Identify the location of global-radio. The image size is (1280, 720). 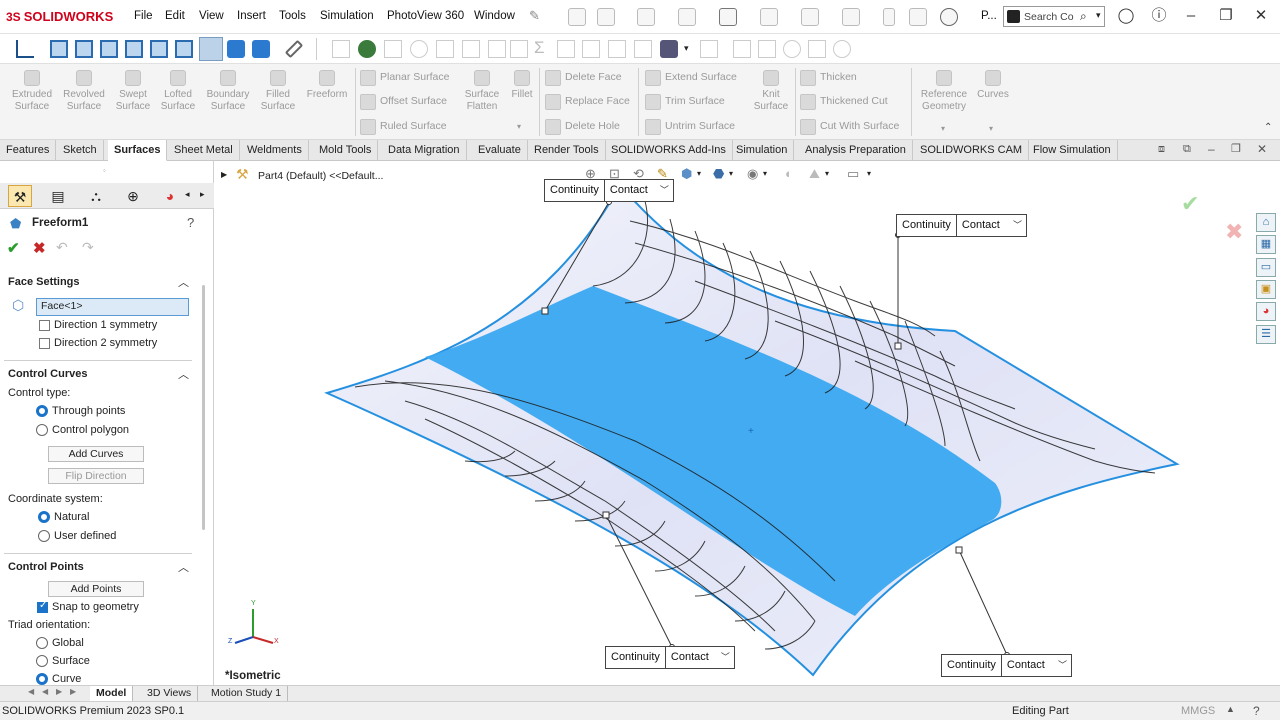
(42, 643).